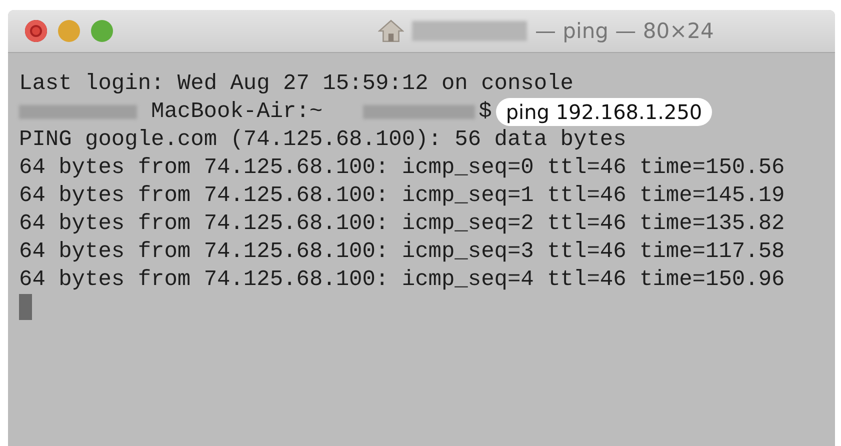 This screenshot has height=446, width=841. I want to click on minimize-button, so click(69, 31).